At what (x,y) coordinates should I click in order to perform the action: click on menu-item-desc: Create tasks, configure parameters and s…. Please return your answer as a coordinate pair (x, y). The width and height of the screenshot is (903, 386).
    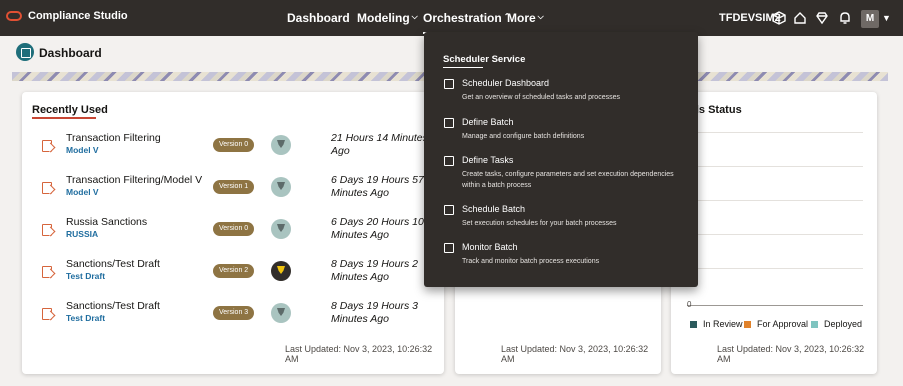
    Looking at the image, I should click on (568, 180).